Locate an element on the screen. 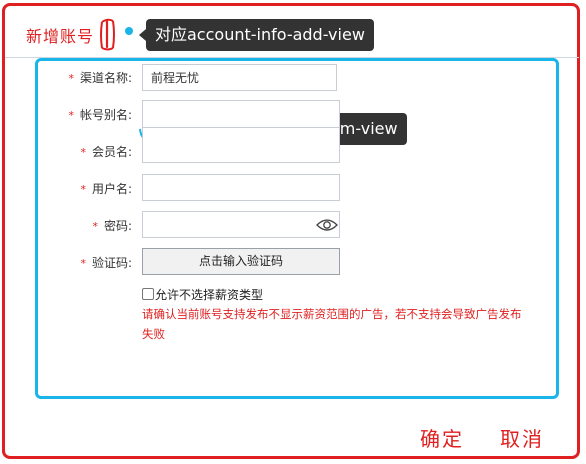 This screenshot has height=464, width=586. eye-icon is located at coordinates (327, 225).